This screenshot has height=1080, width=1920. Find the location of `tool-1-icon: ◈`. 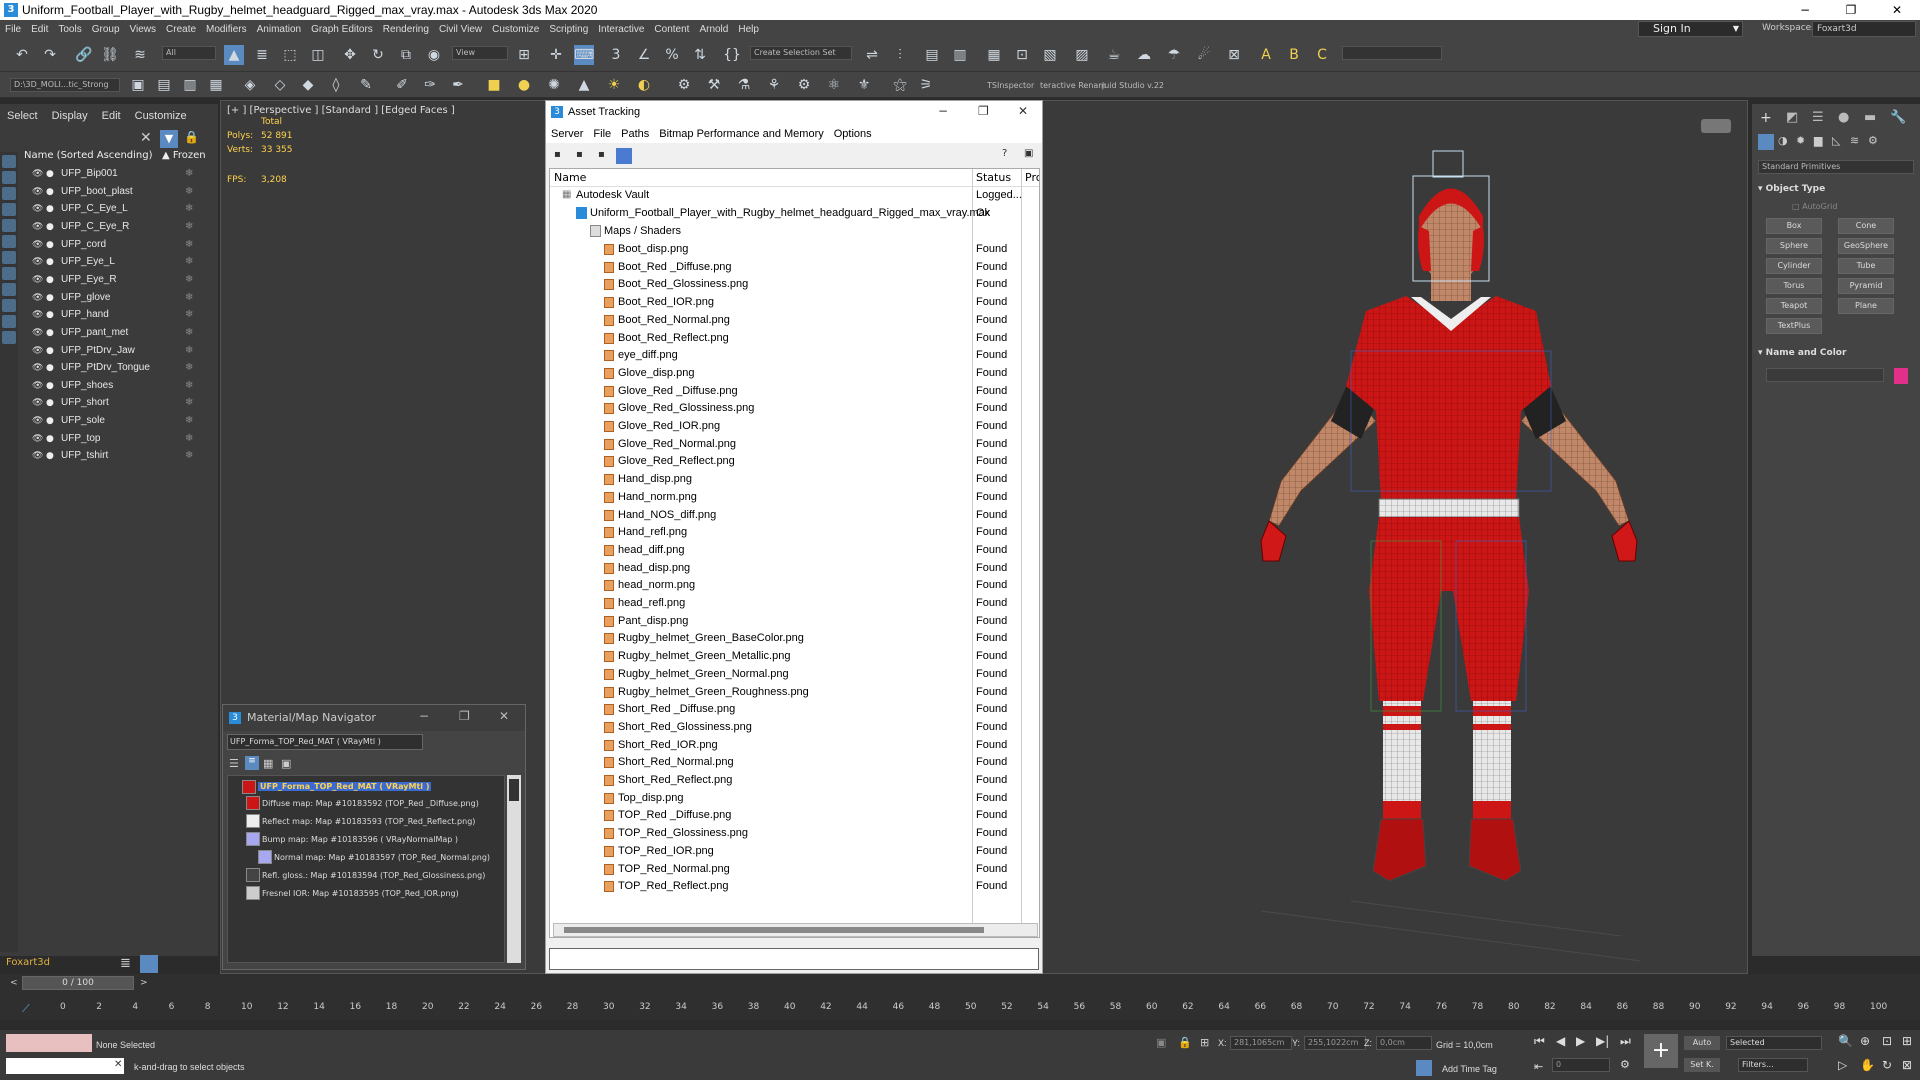

tool-1-icon: ◈ is located at coordinates (250, 85).